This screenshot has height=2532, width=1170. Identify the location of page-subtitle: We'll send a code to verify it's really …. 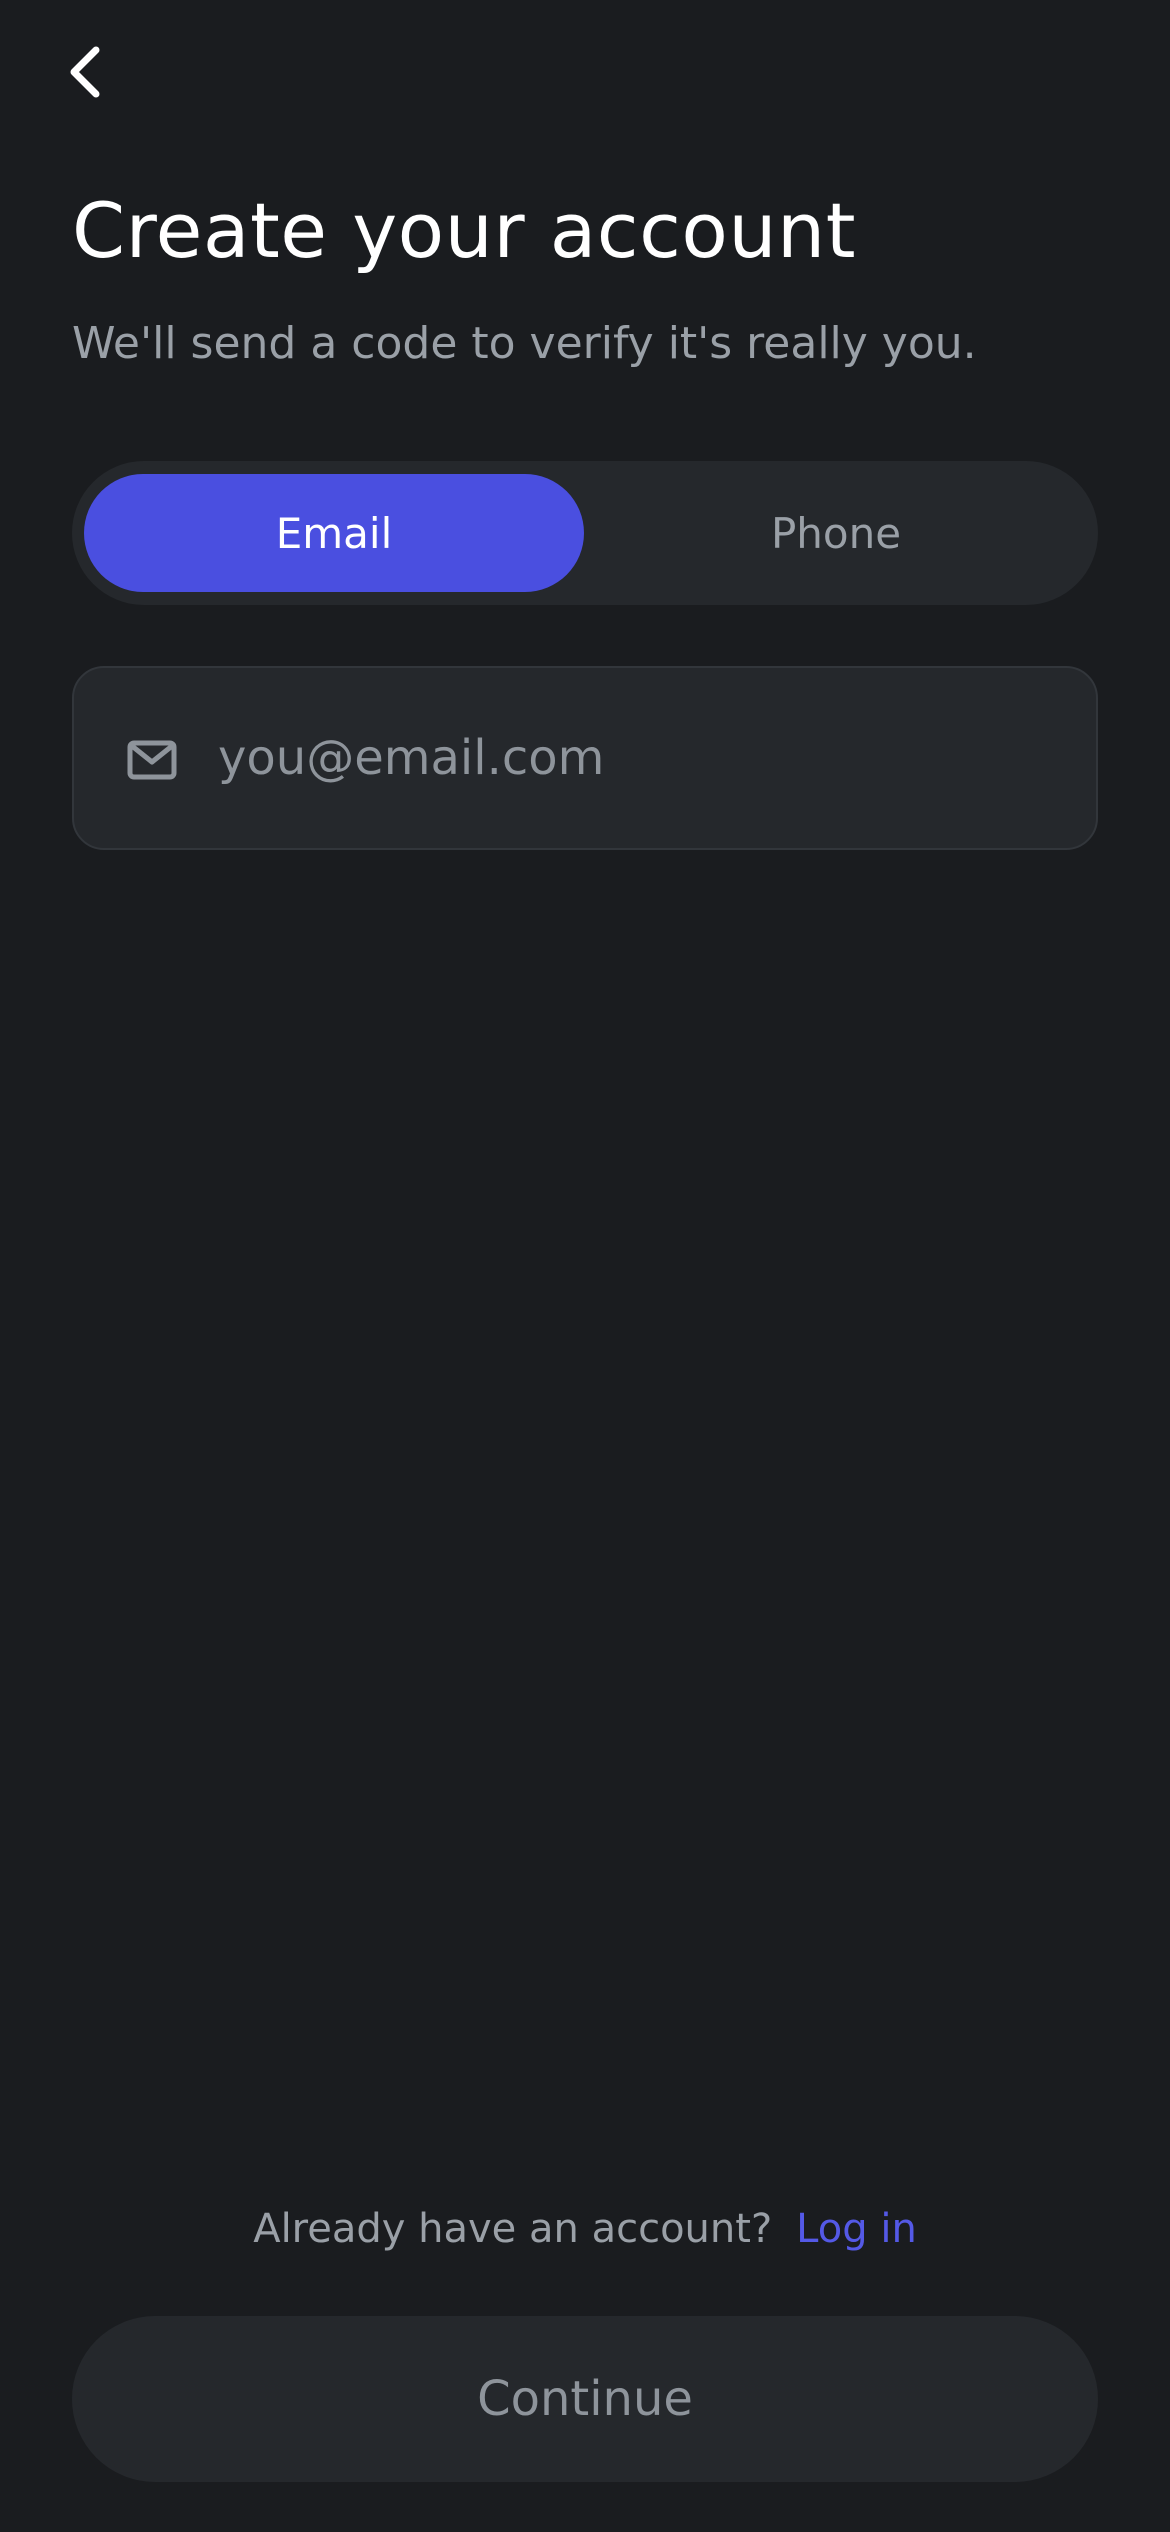
(524, 343).